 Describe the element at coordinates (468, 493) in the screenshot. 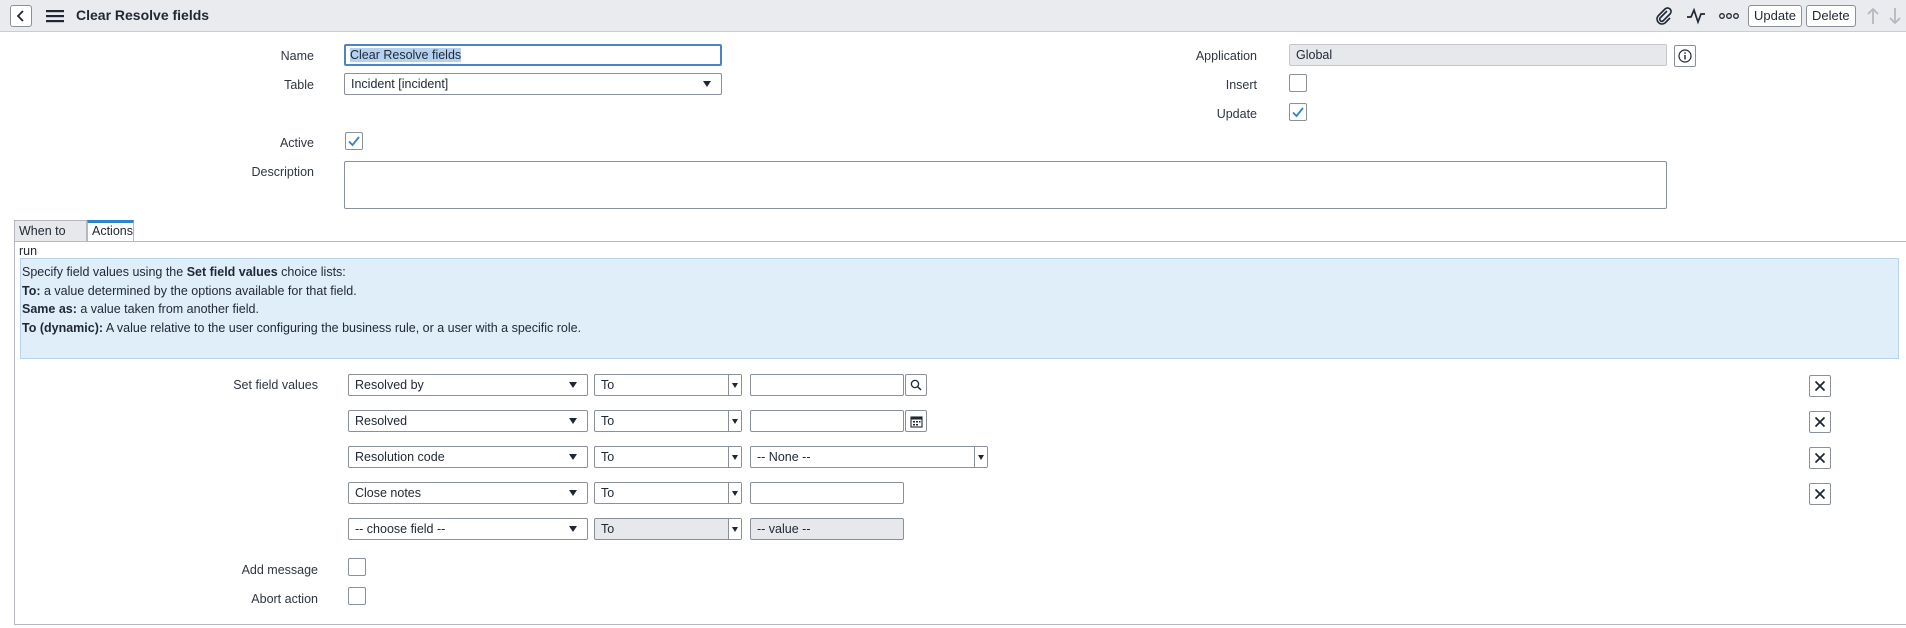

I see `field-select: Close notes` at that location.